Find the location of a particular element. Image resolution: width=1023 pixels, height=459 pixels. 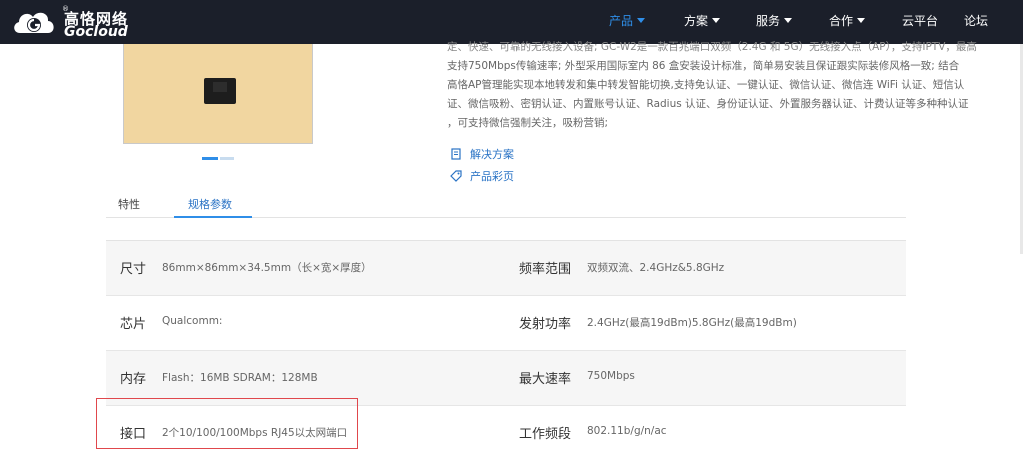

spec-label-size: 尺寸 is located at coordinates (133, 269).